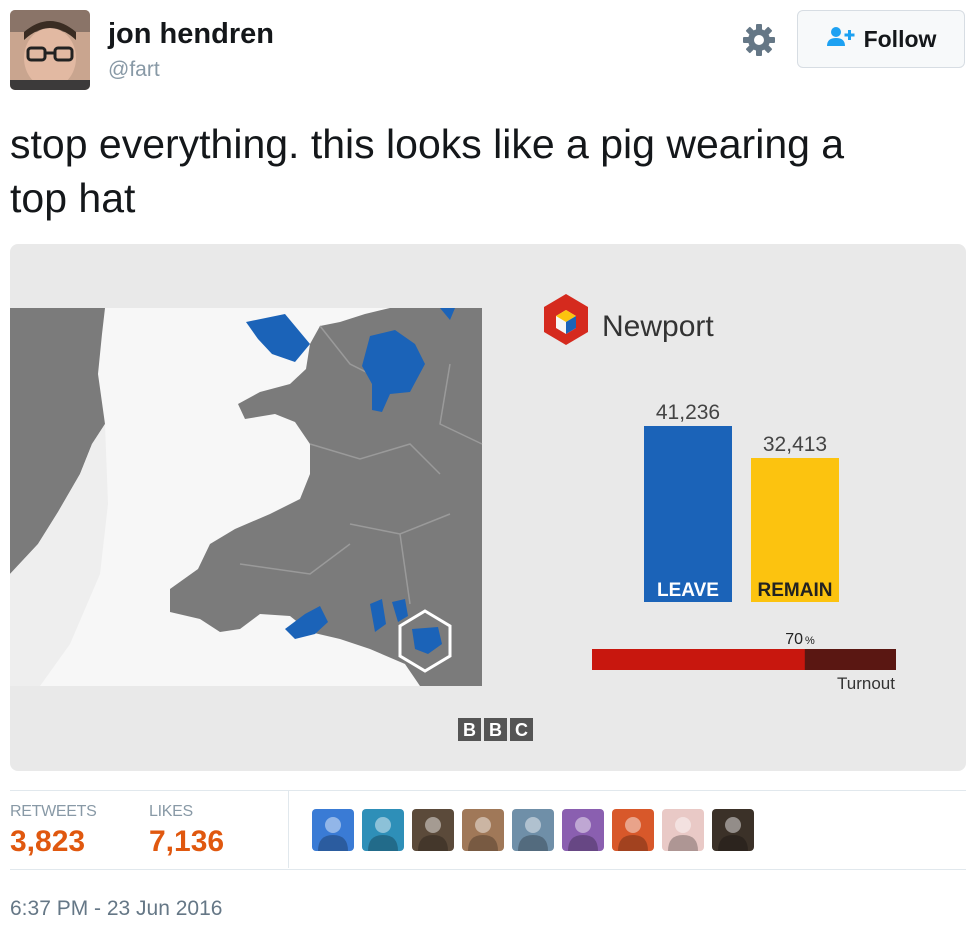 The height and width of the screenshot is (946, 980). I want to click on liker-food-avatar, so click(633, 830).